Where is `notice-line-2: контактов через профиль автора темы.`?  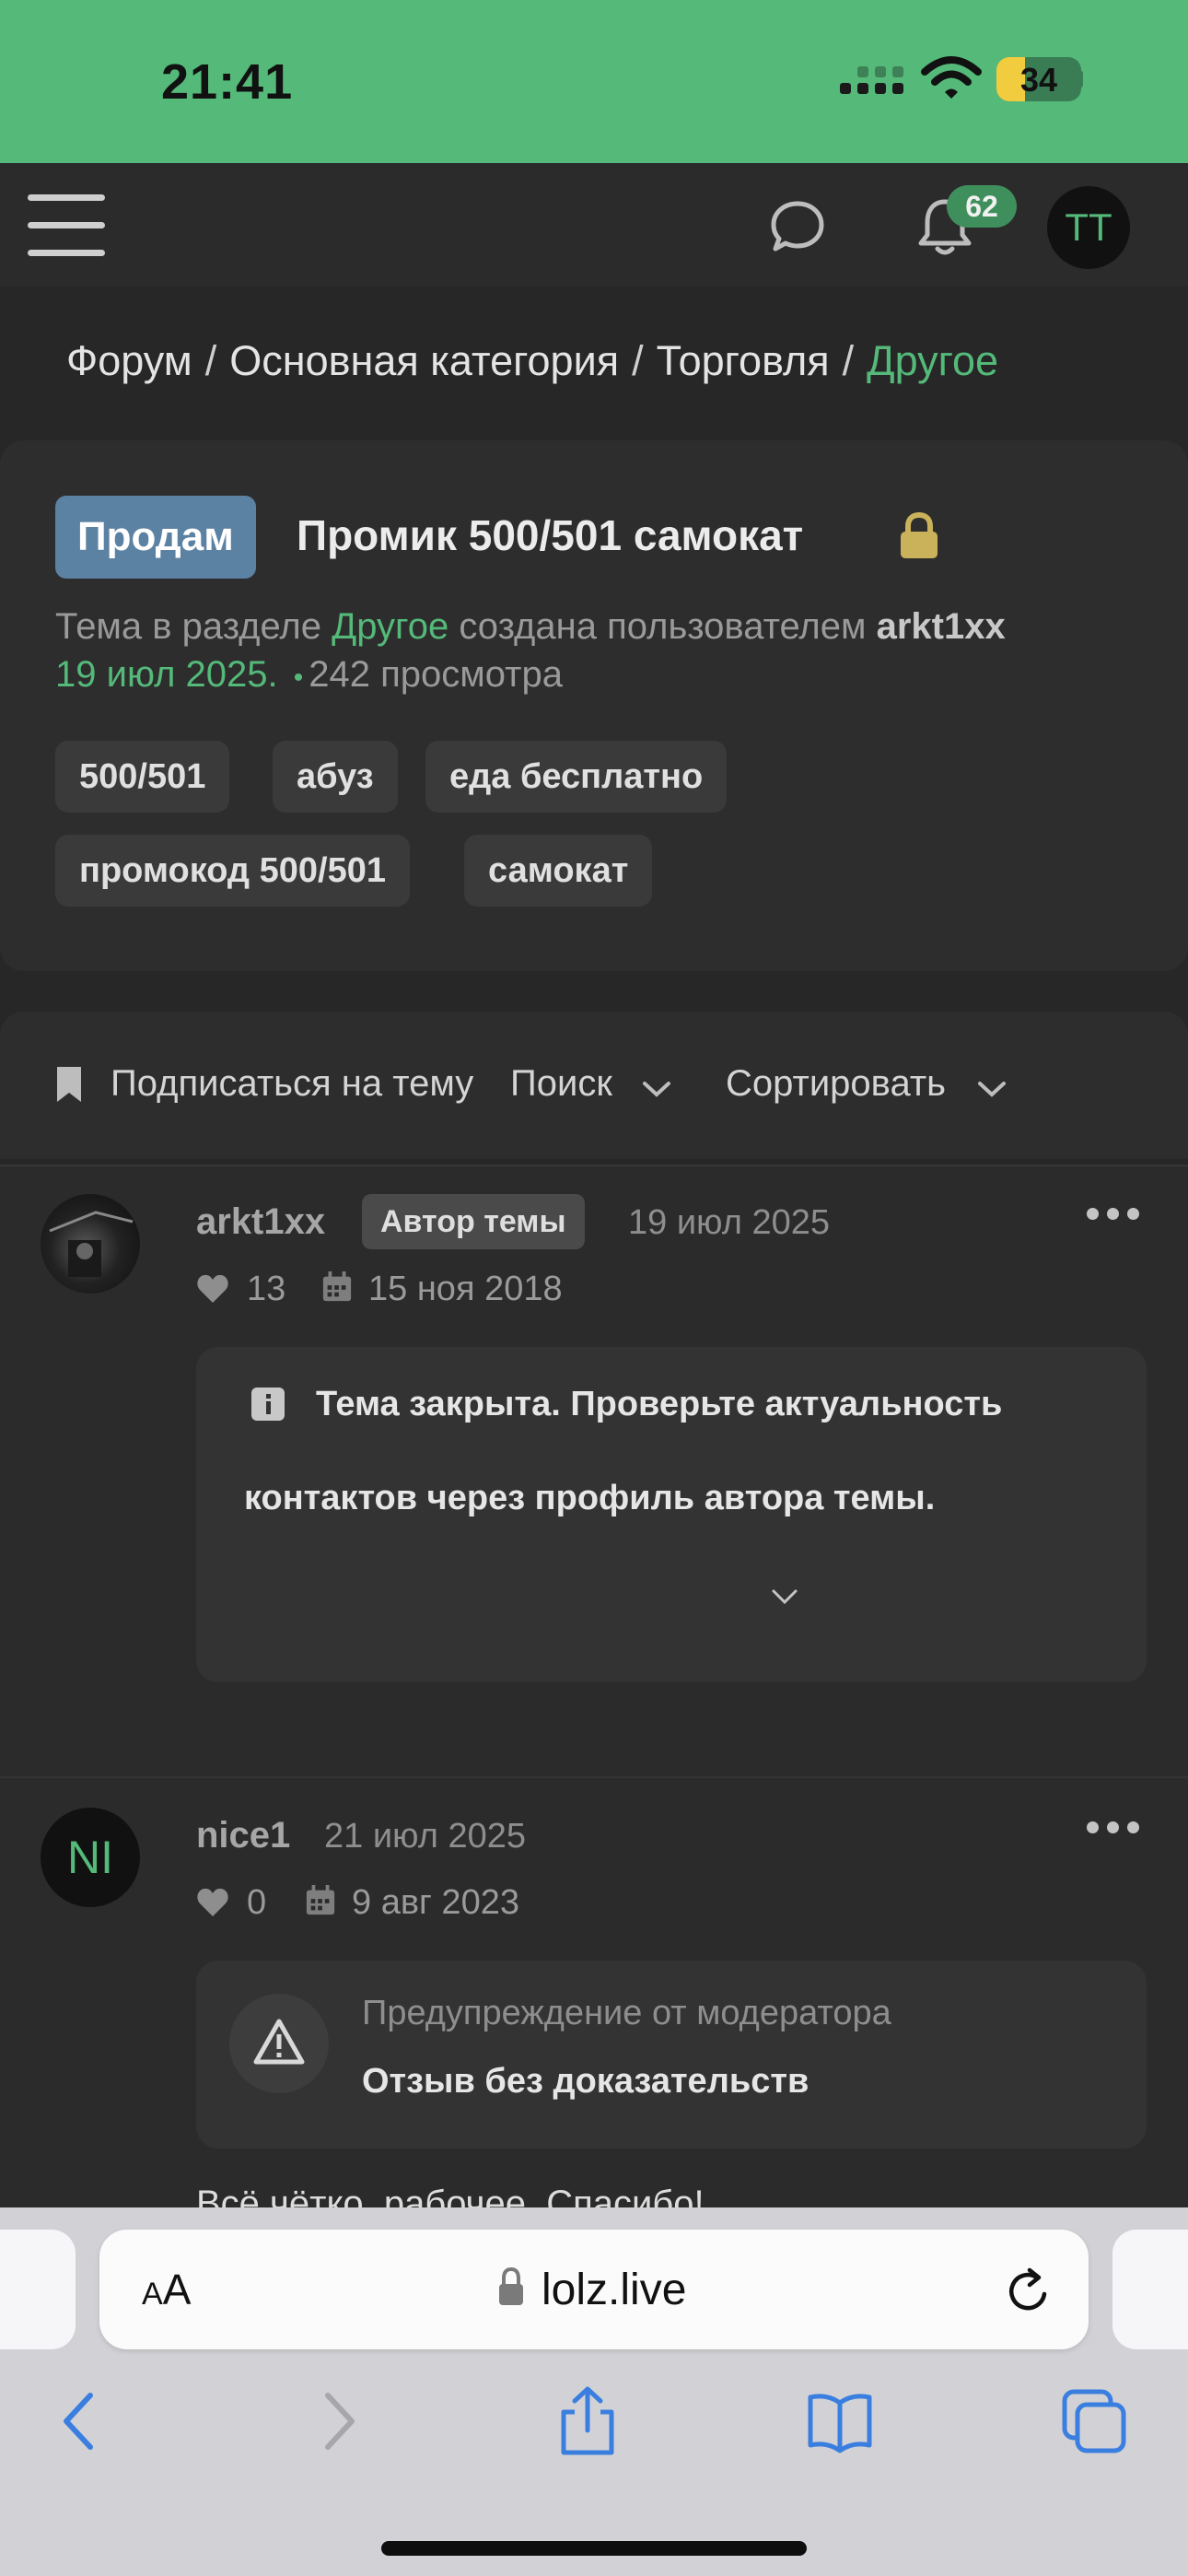
notice-line-2: контактов через профиль автора темы. is located at coordinates (590, 1498).